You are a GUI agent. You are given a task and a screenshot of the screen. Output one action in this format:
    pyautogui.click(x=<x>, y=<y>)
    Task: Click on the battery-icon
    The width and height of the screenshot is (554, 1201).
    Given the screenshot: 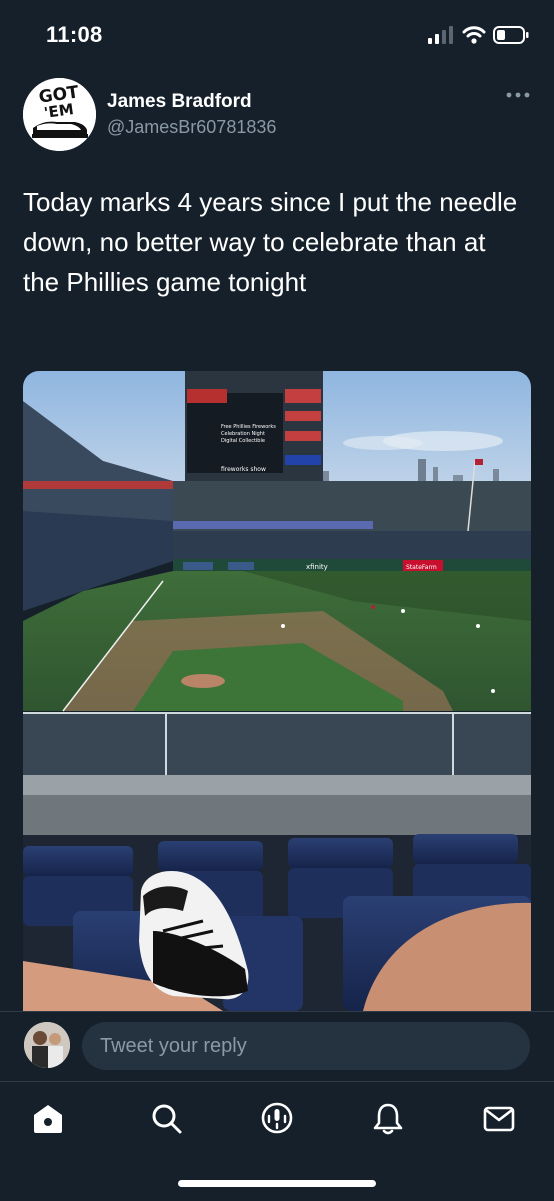 What is the action you would take?
    pyautogui.click(x=511, y=35)
    